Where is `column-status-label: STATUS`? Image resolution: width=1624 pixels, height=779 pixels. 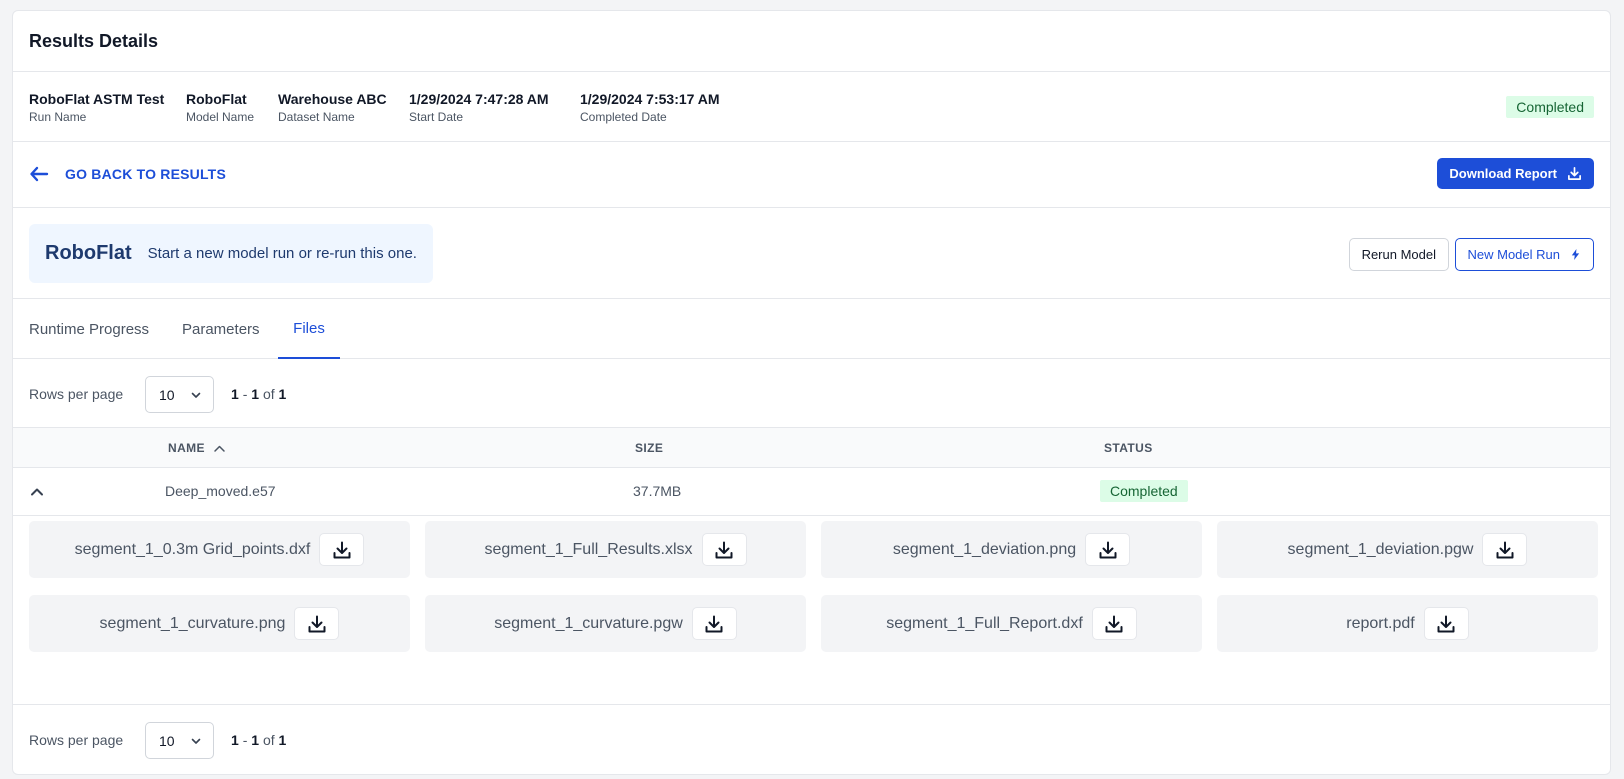 column-status-label: STATUS is located at coordinates (1128, 448).